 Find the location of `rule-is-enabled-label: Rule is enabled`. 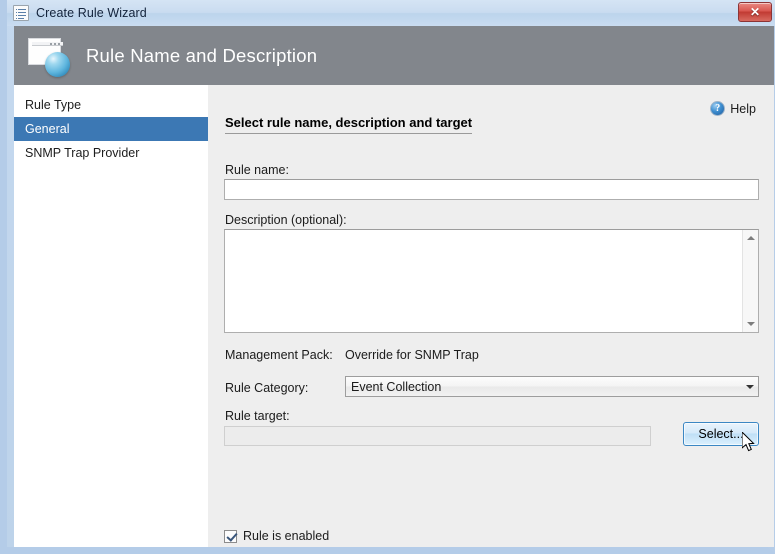

rule-is-enabled-label: Rule is enabled is located at coordinates (286, 536).